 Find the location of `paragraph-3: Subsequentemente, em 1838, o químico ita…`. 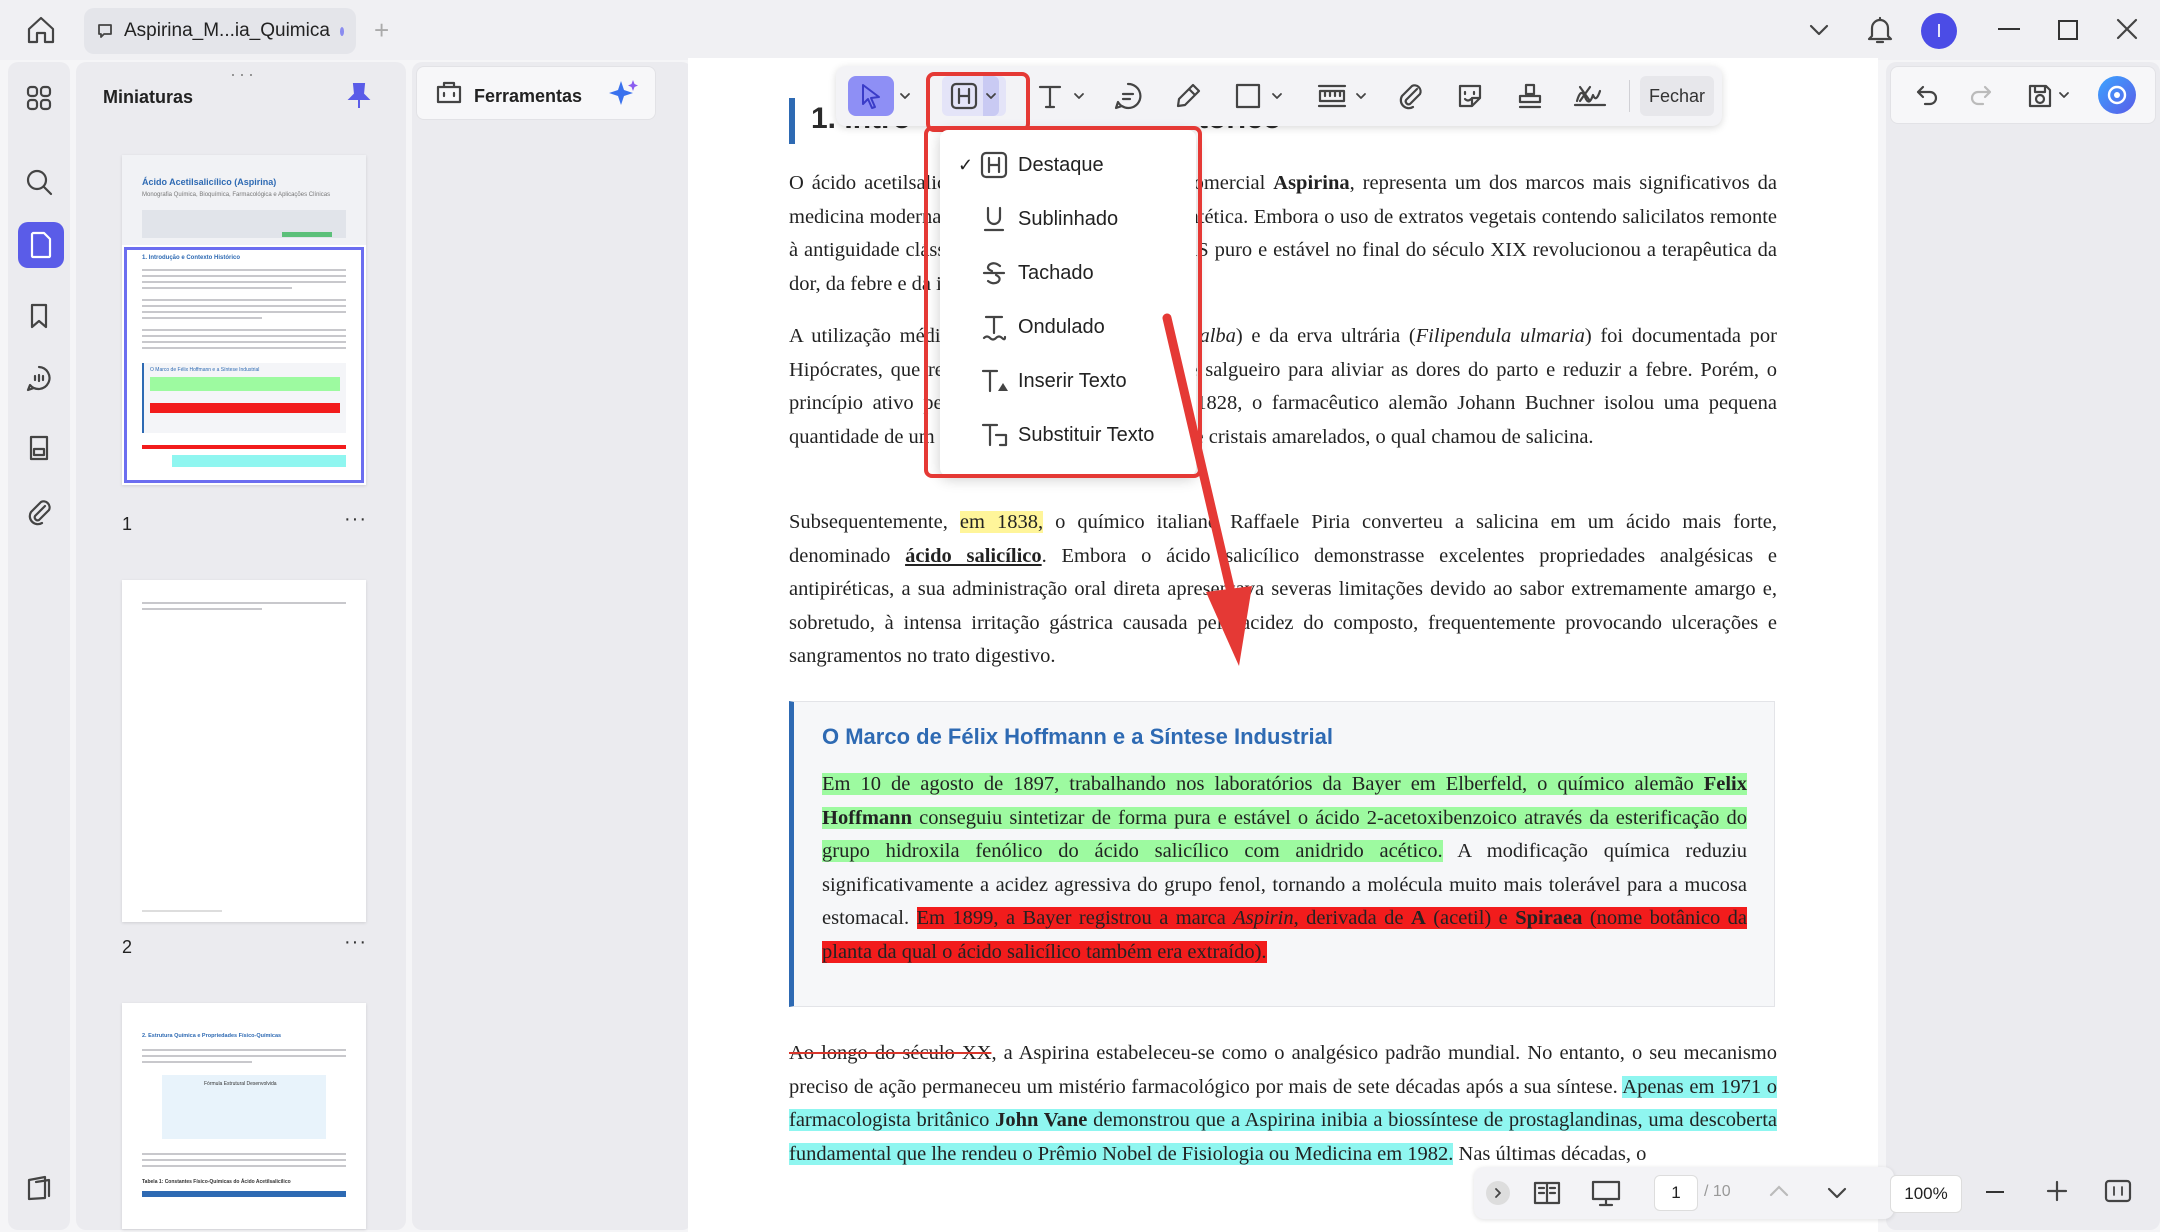

paragraph-3: Subsequentemente, em 1838, o químico ita… is located at coordinates (1283, 589).